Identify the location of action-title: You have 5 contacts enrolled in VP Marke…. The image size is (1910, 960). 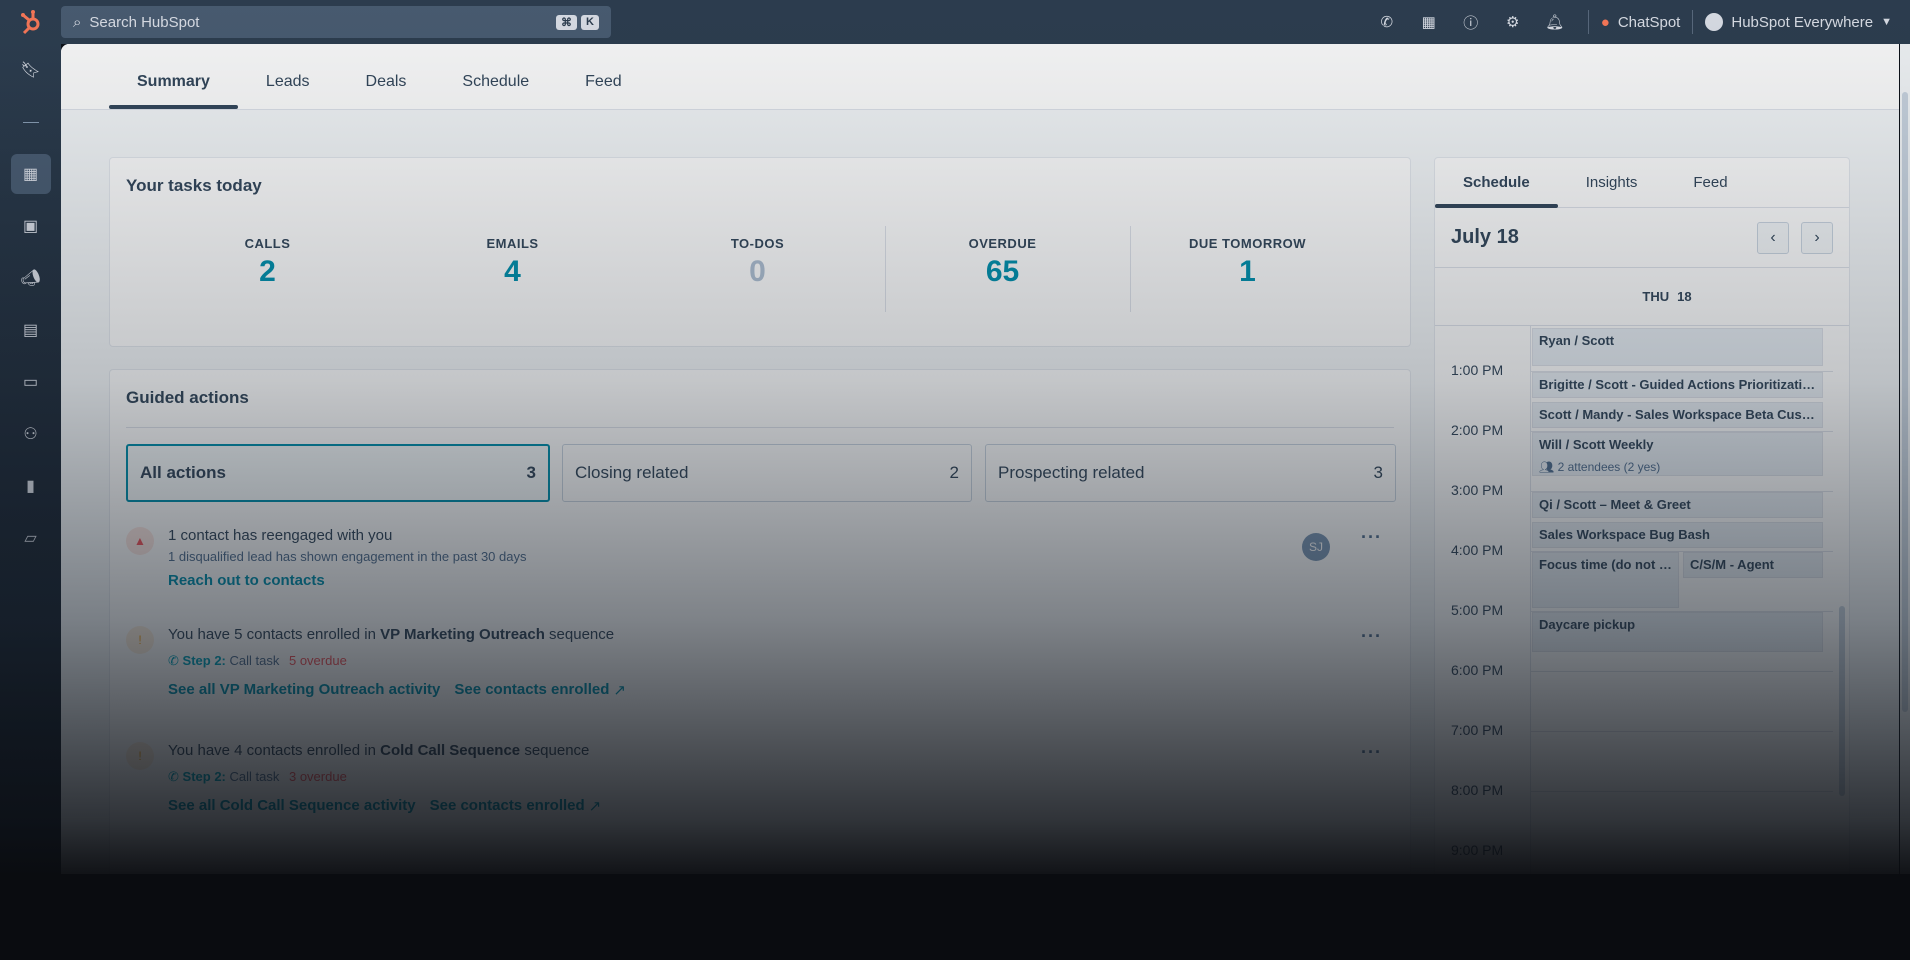
(397, 634).